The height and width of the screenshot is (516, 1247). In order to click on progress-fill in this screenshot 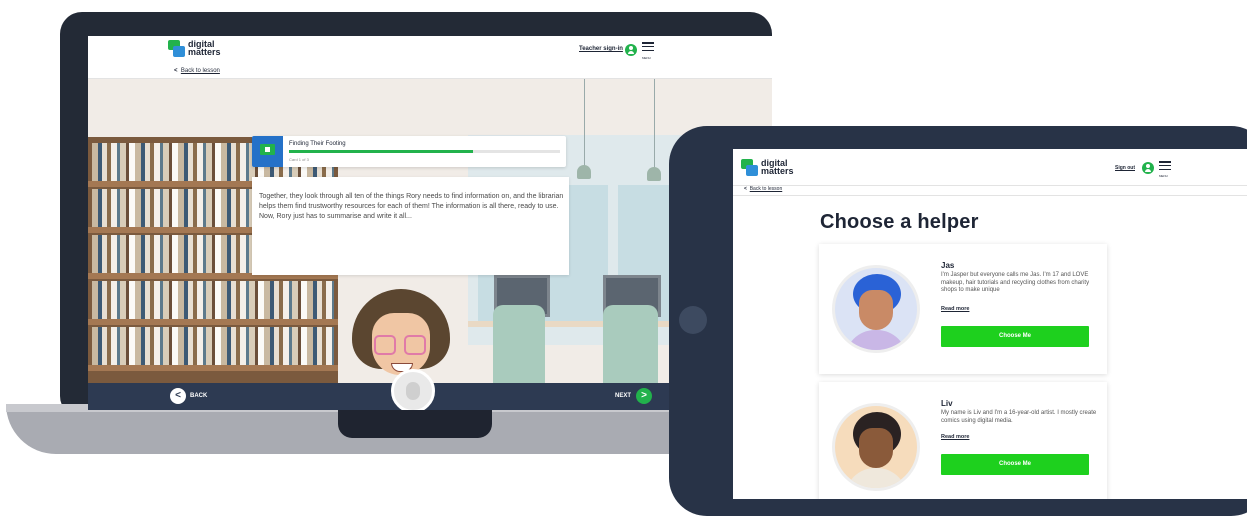, I will do `click(381, 151)`.